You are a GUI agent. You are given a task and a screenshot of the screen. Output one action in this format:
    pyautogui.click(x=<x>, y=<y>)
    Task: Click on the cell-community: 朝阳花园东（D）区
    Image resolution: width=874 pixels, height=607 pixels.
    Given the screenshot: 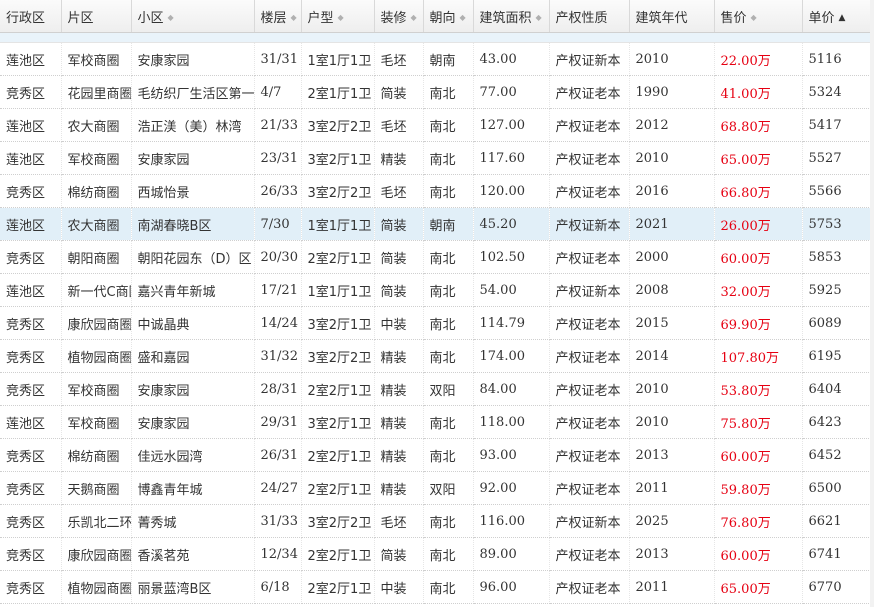 What is the action you would take?
    pyautogui.click(x=193, y=257)
    